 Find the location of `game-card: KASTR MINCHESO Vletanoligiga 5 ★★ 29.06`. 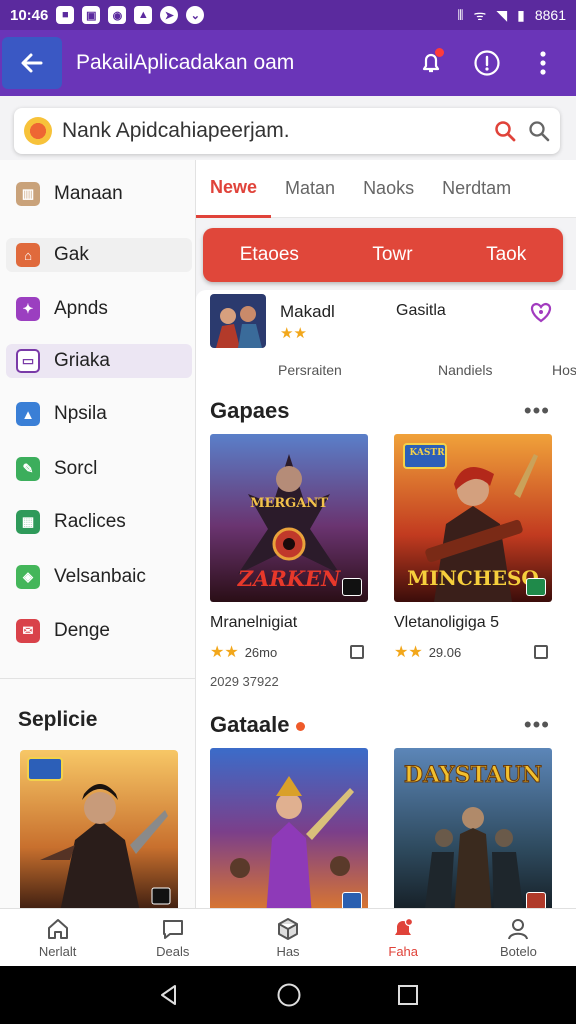

game-card: KASTR MINCHESO Vletanoligiga 5 ★★ 29.06 is located at coordinates (473, 548).